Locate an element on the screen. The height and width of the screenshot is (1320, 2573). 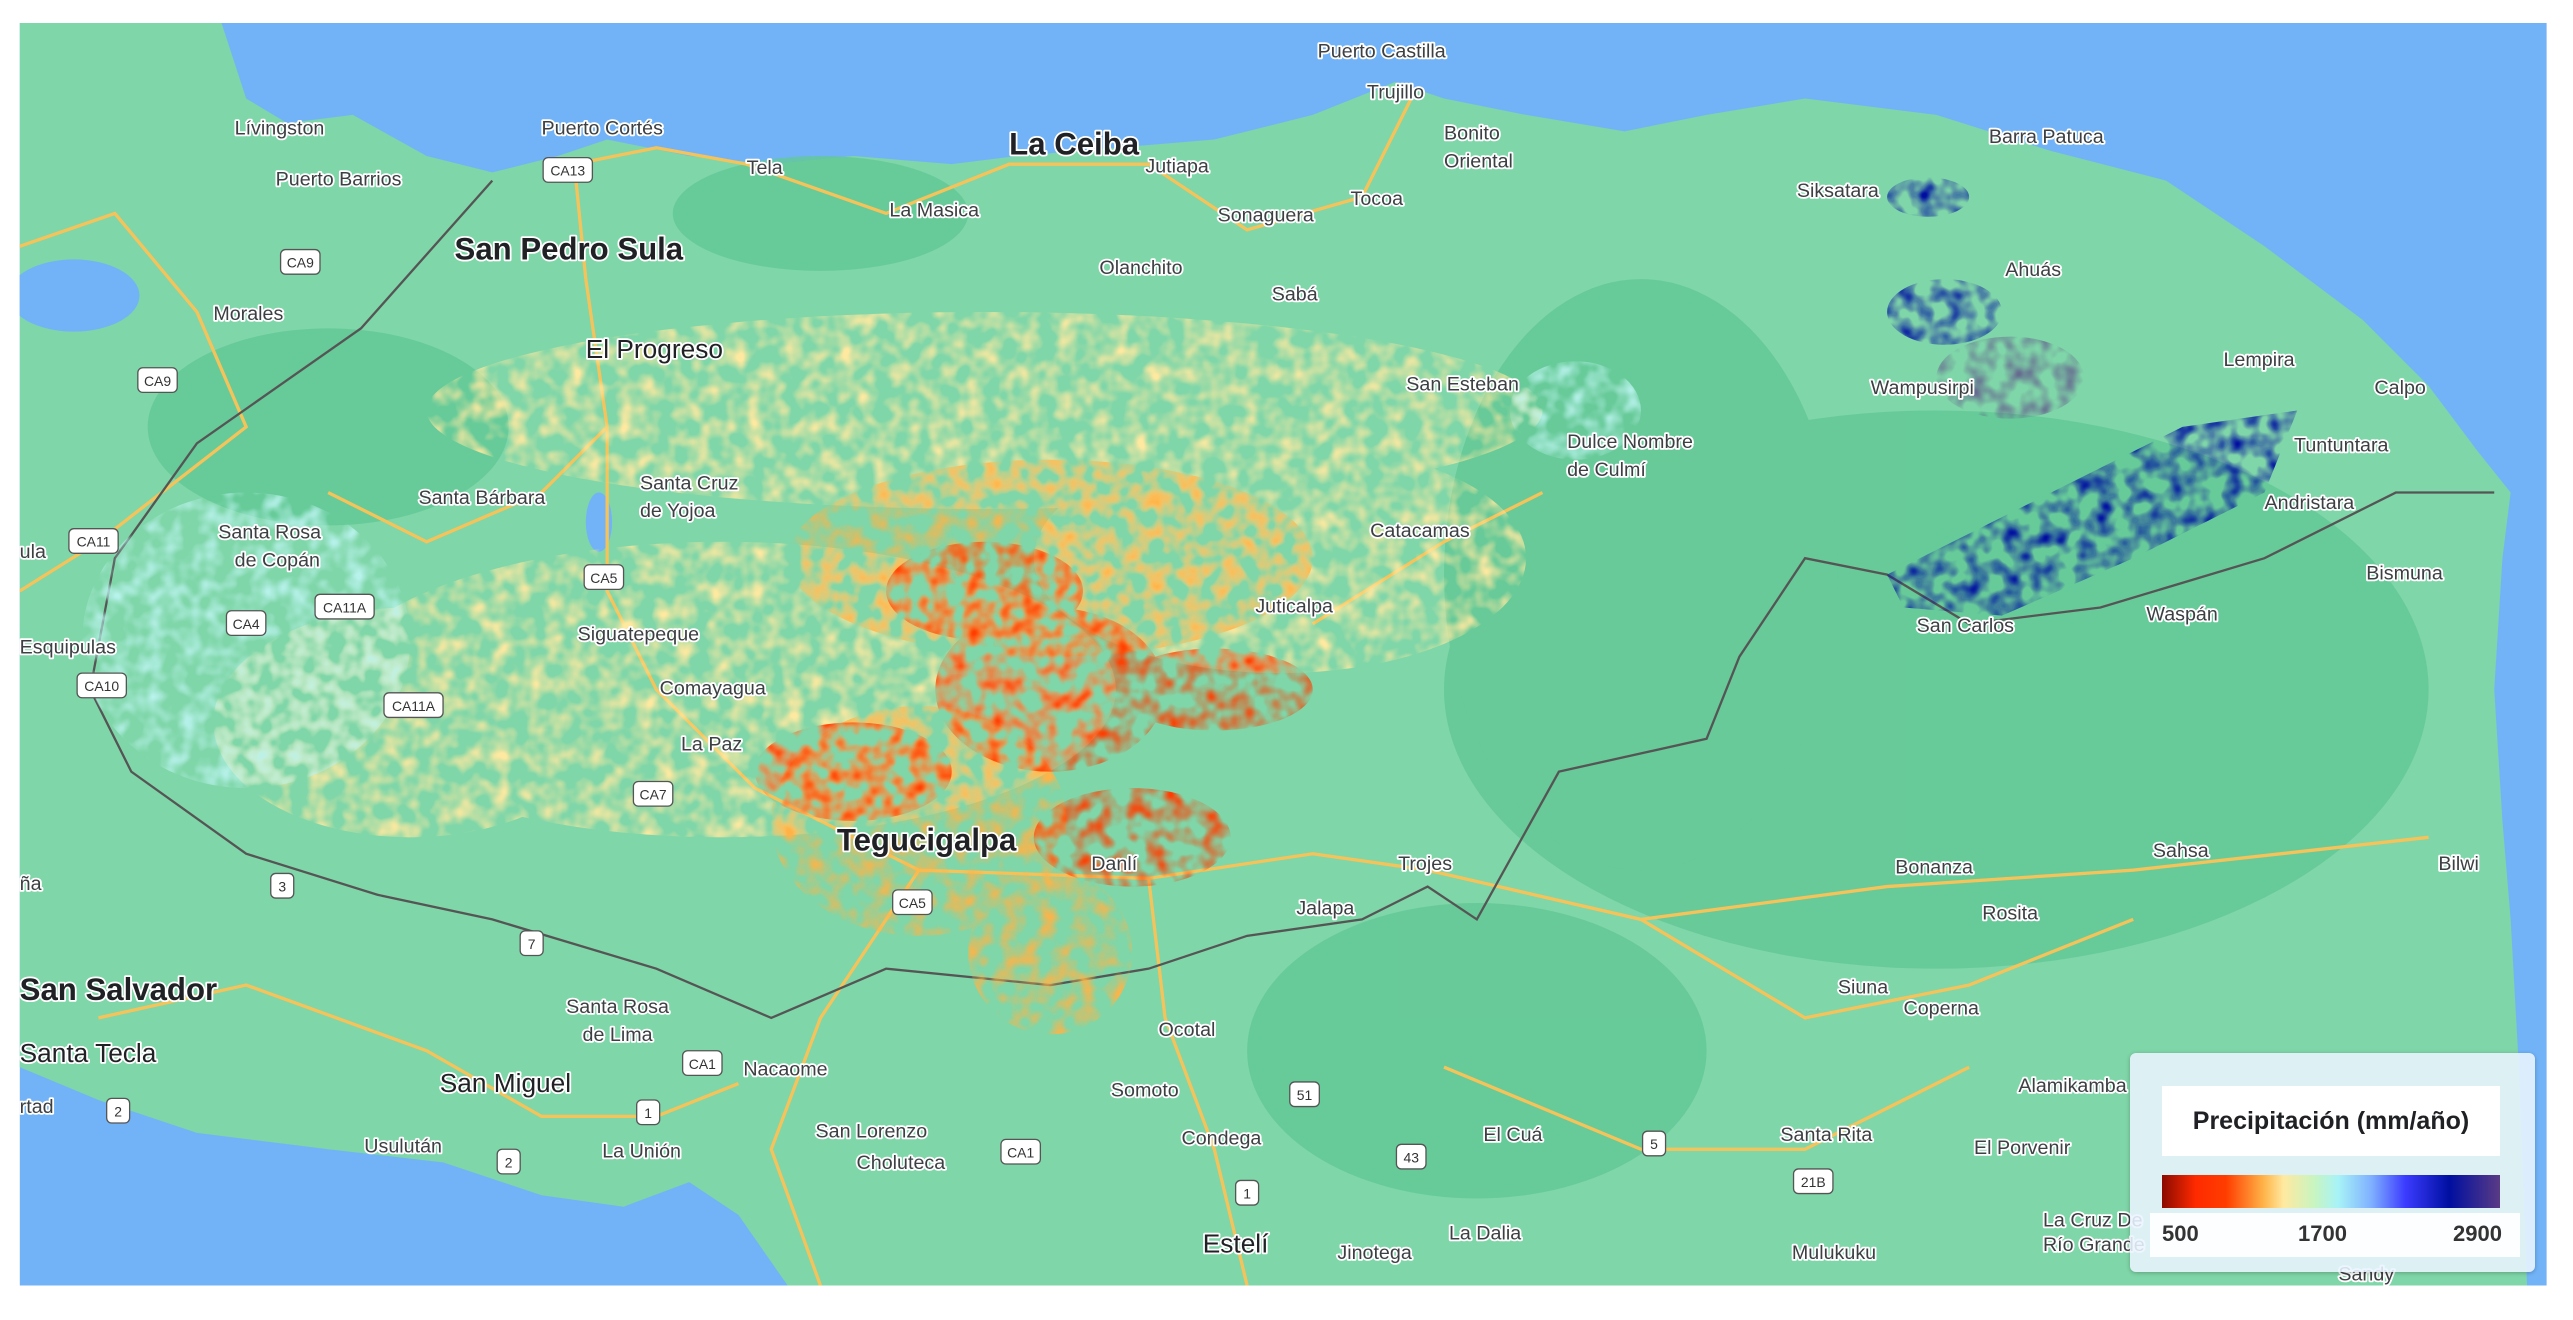
place-label: Choluteca is located at coordinates (901, 1163).